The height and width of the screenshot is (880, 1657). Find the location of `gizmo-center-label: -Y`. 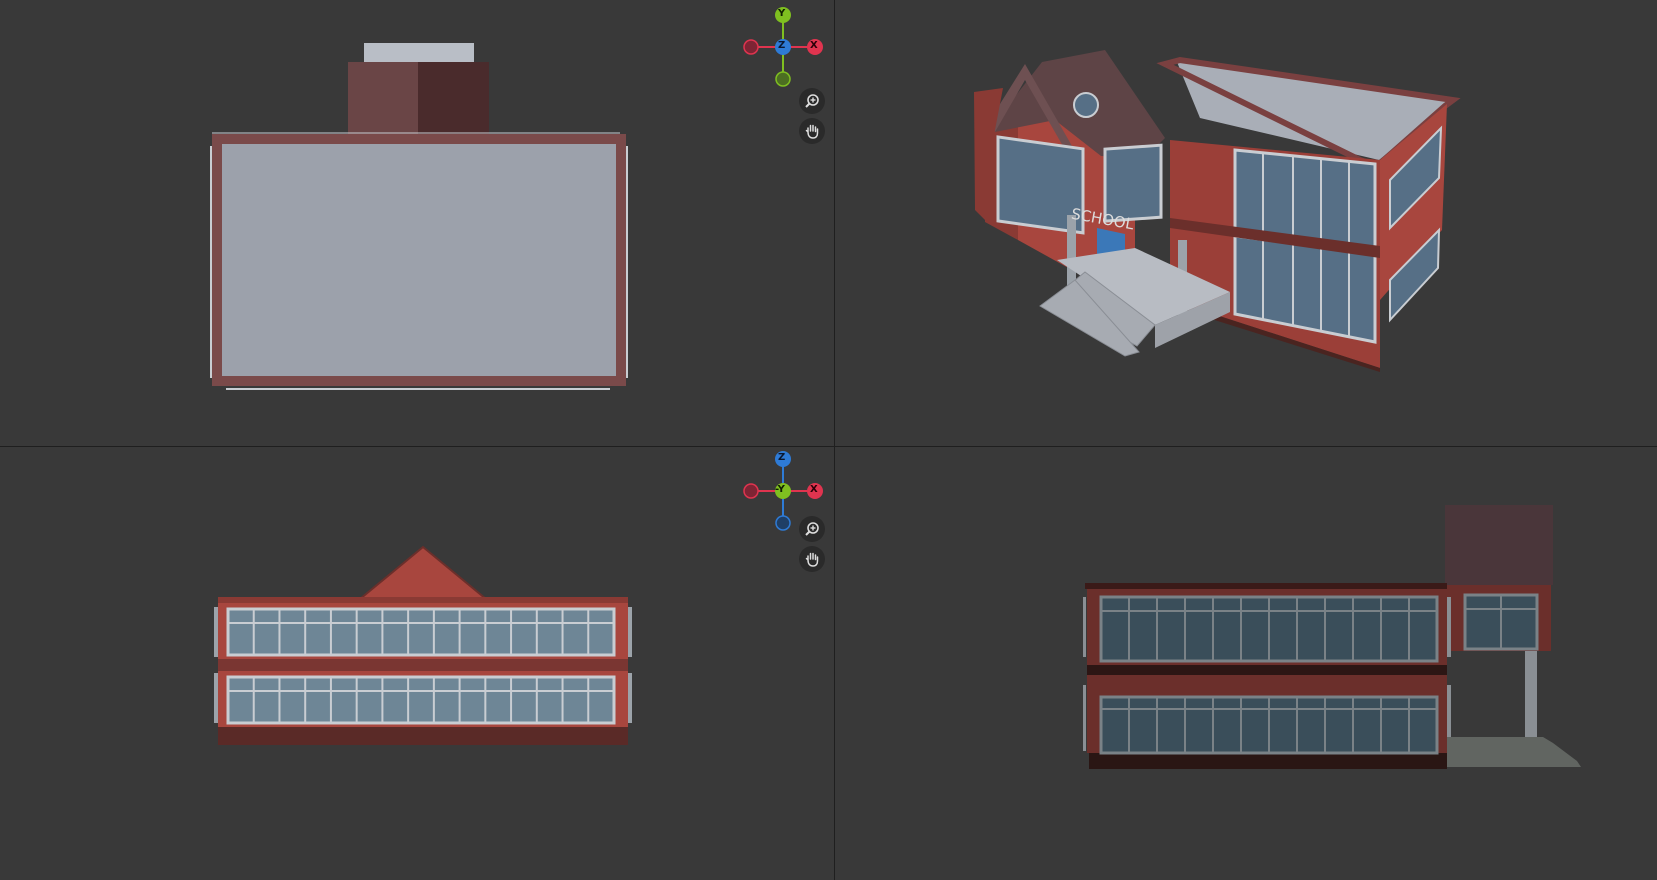

gizmo-center-label: -Y is located at coordinates (780, 489).